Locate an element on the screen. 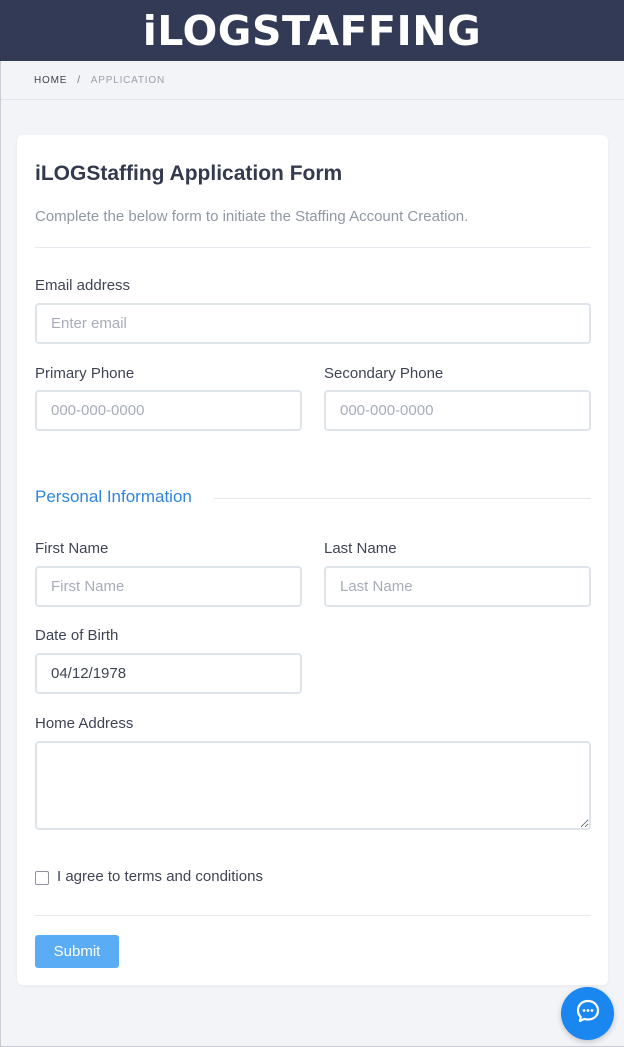 Image resolution: width=624 pixels, height=1047 pixels. dob-label: Date of Birth is located at coordinates (77, 635).